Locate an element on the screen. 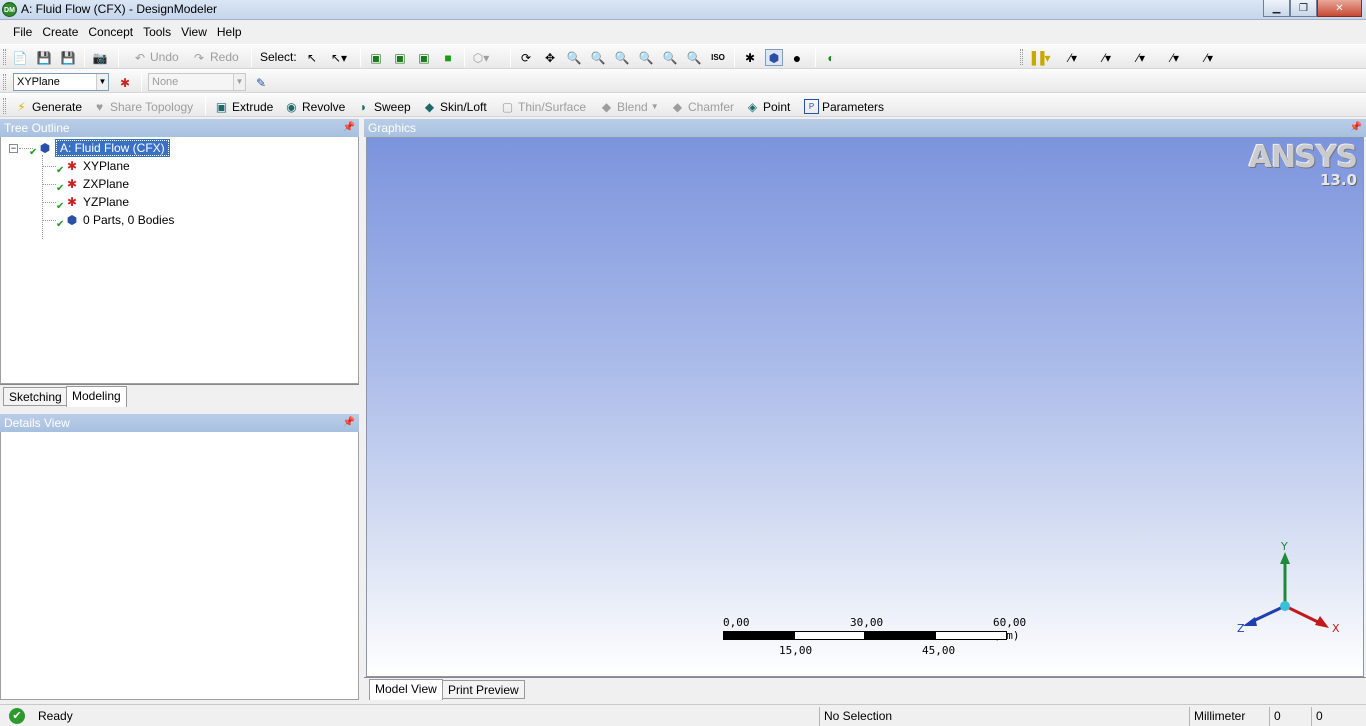 The height and width of the screenshot is (726, 1366). sketch-select-value: None is located at coordinates (165, 82).